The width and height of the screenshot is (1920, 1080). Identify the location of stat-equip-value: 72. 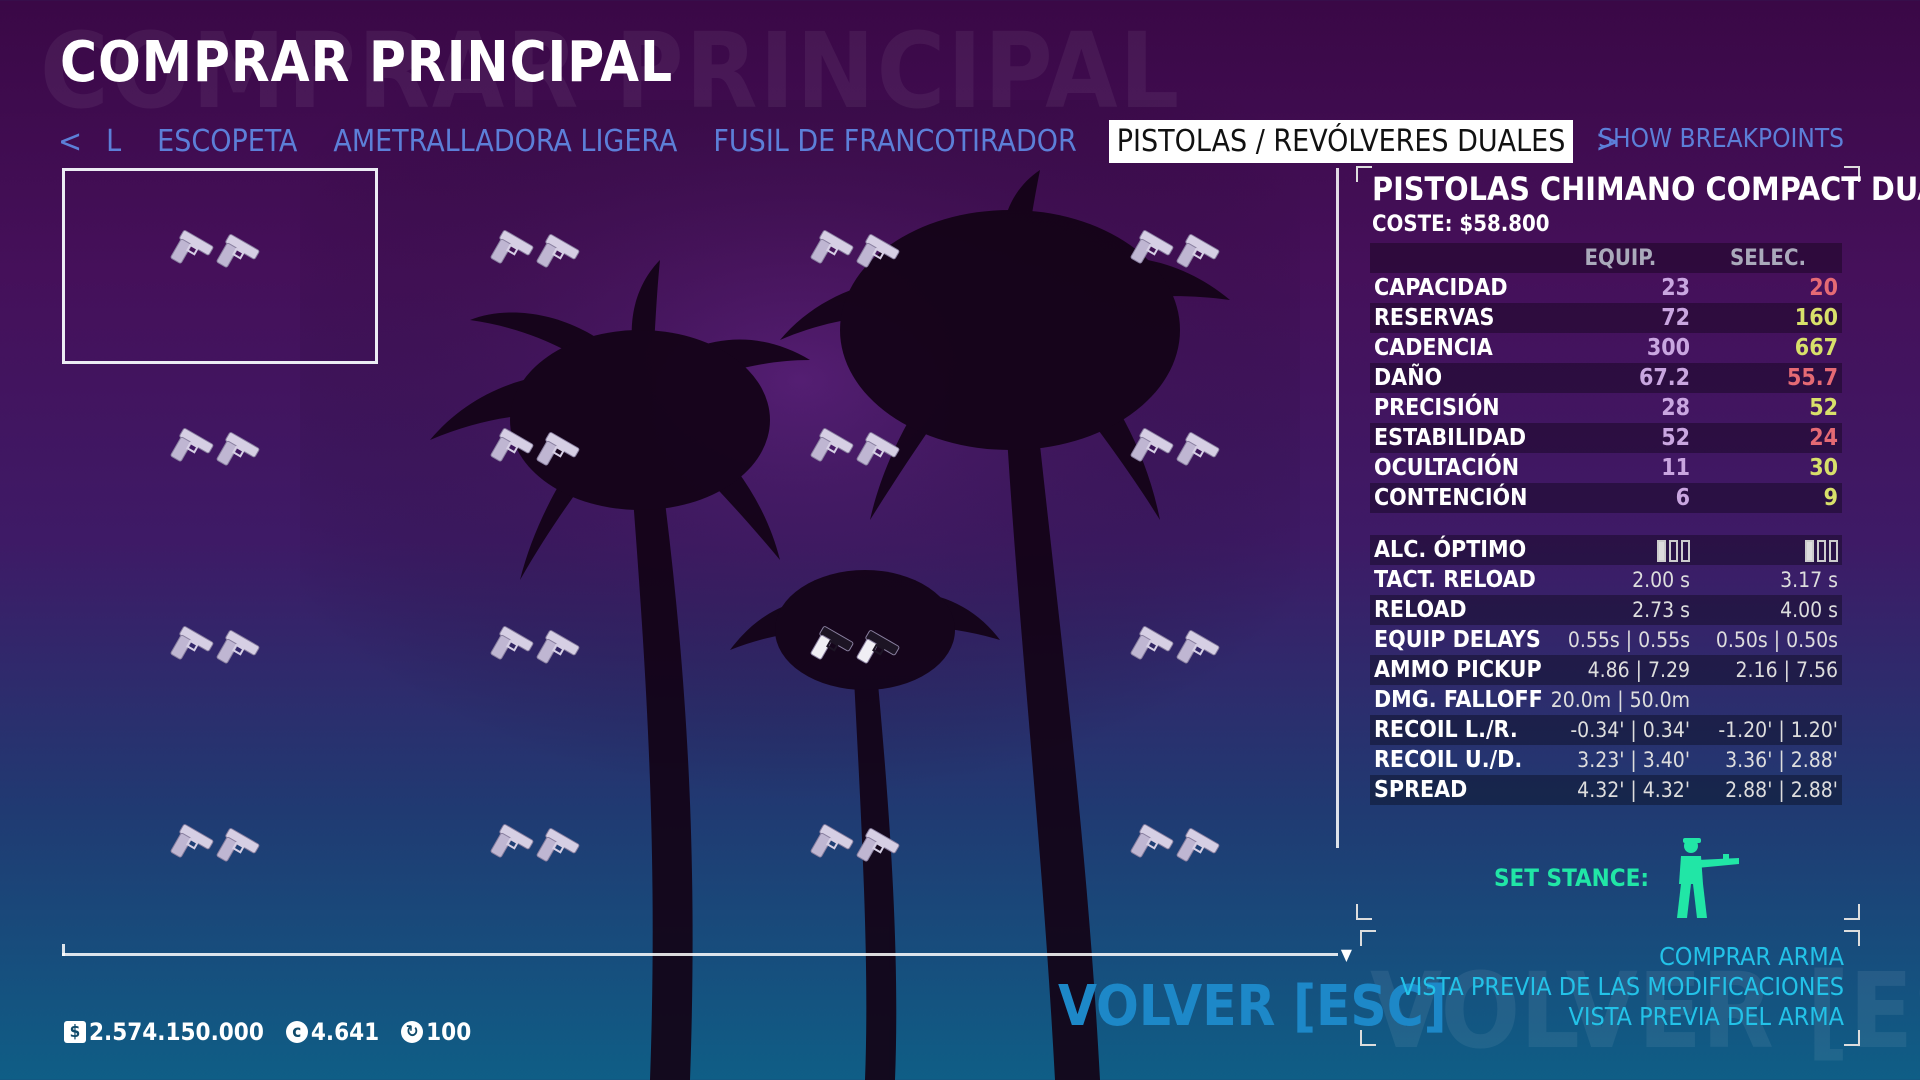
(1676, 318).